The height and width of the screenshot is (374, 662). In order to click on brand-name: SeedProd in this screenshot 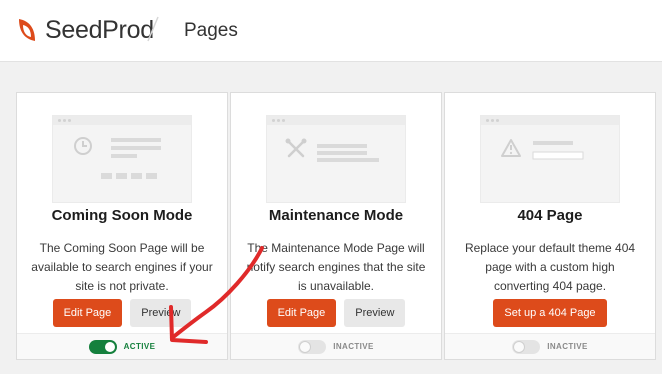, I will do `click(99, 29)`.